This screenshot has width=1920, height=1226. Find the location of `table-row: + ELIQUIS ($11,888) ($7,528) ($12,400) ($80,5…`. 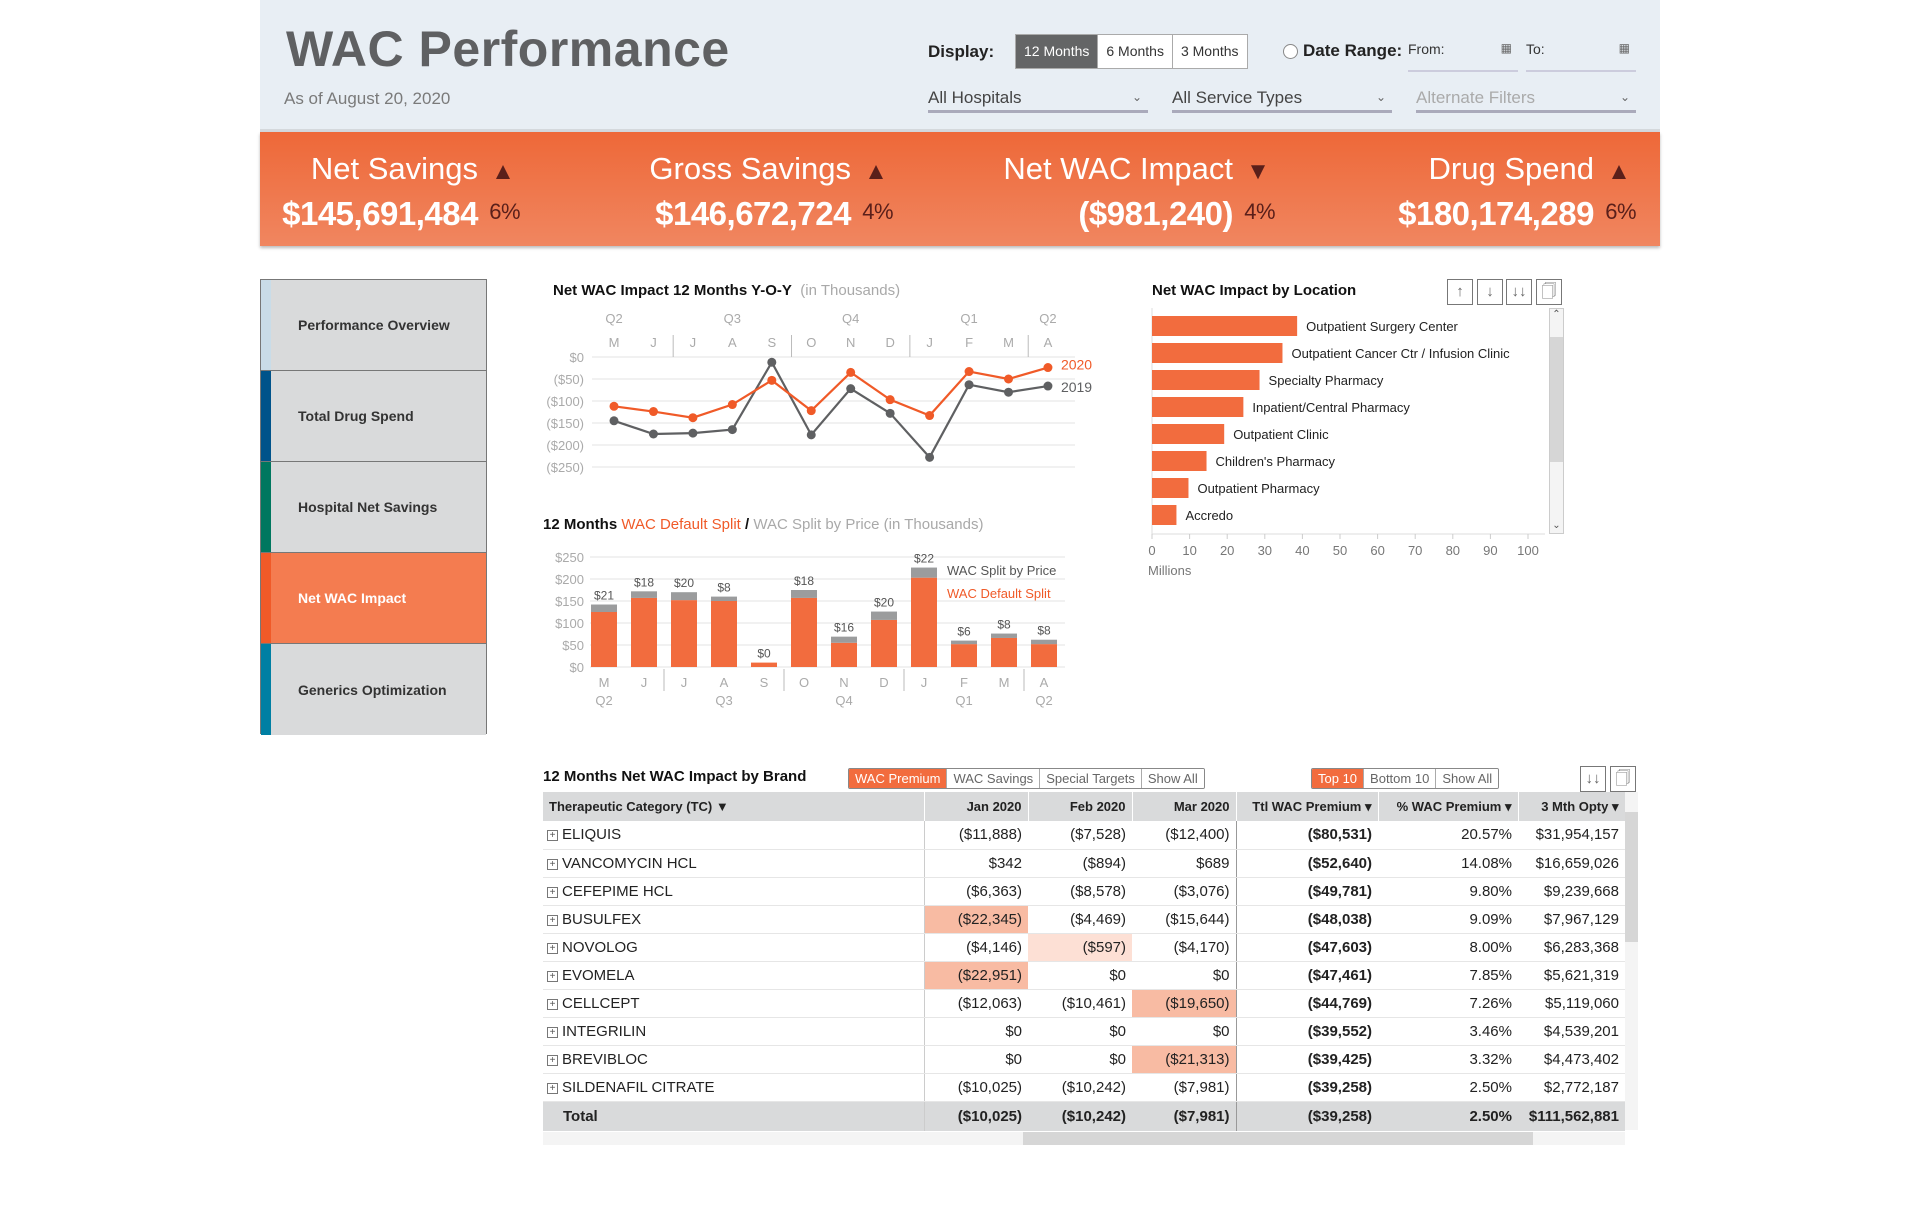

table-row: + ELIQUIS ($11,888) ($7,528) ($12,400) ($80,5… is located at coordinates (1084, 835).